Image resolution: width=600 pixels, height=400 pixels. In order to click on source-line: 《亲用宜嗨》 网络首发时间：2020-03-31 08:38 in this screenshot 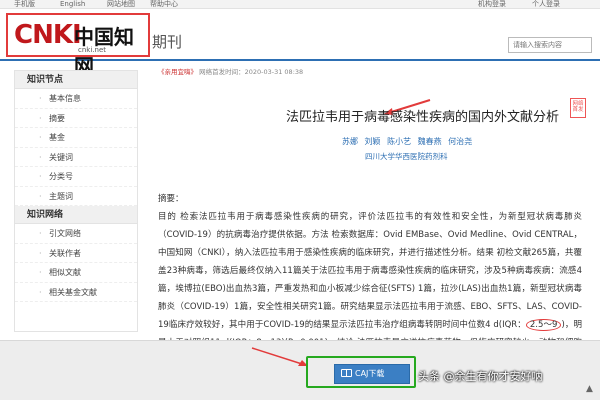, I will do `click(230, 71)`.